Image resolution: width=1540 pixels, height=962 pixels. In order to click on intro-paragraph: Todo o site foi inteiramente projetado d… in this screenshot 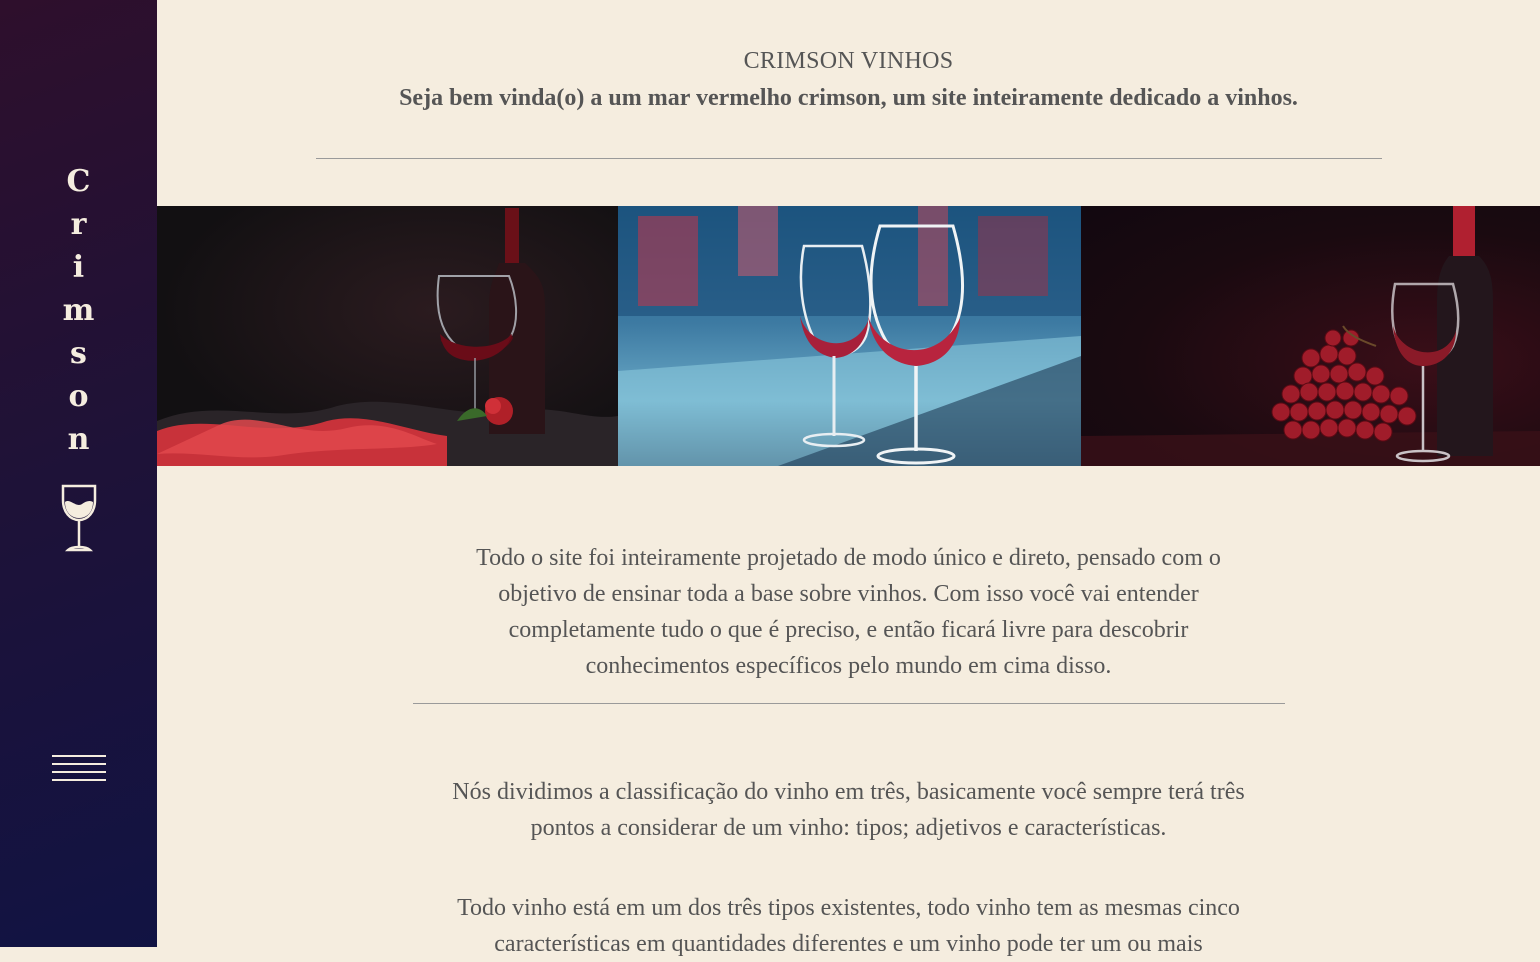, I will do `click(848, 612)`.